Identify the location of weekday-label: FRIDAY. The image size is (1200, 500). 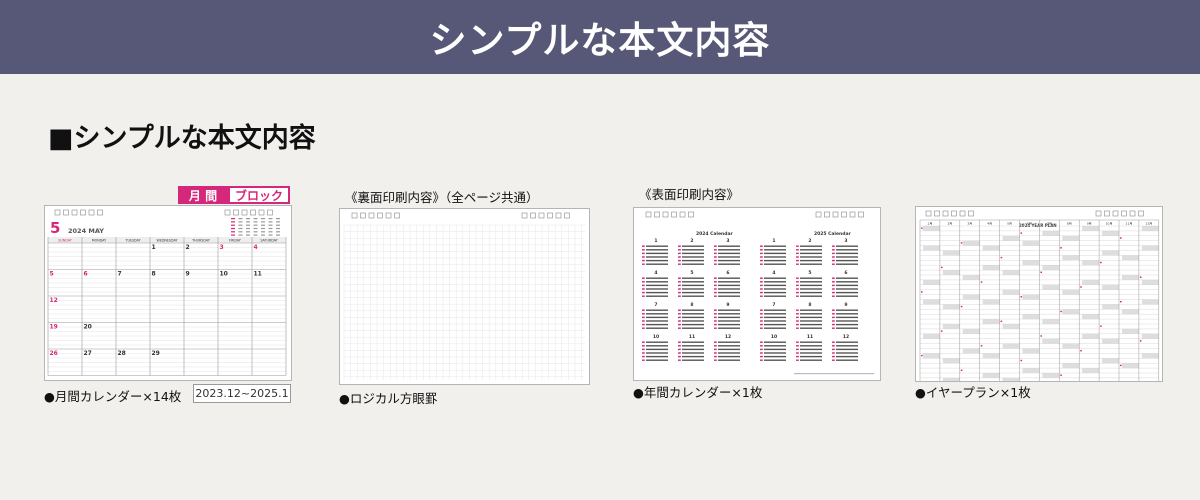
(235, 240).